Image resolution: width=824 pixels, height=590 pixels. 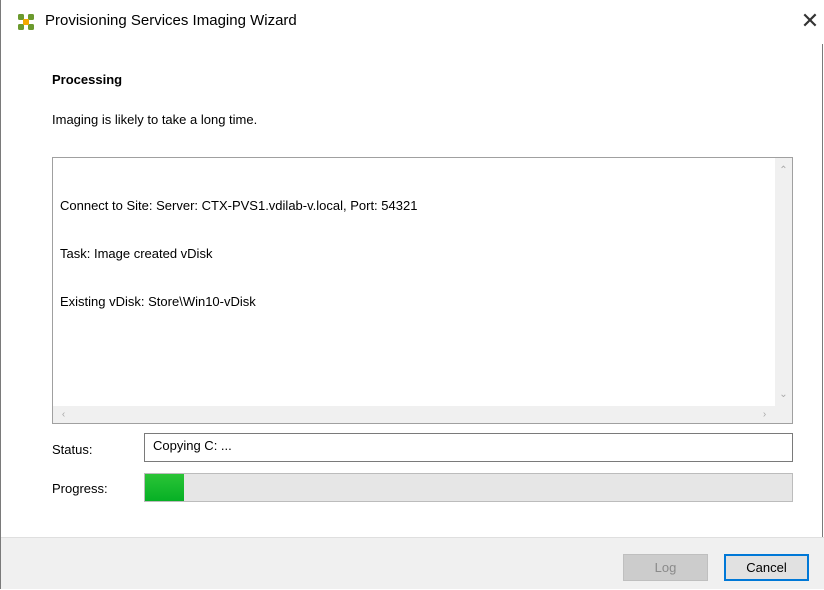 What do you see at coordinates (164, 487) in the screenshot?
I see `progress-bar-fill` at bounding box center [164, 487].